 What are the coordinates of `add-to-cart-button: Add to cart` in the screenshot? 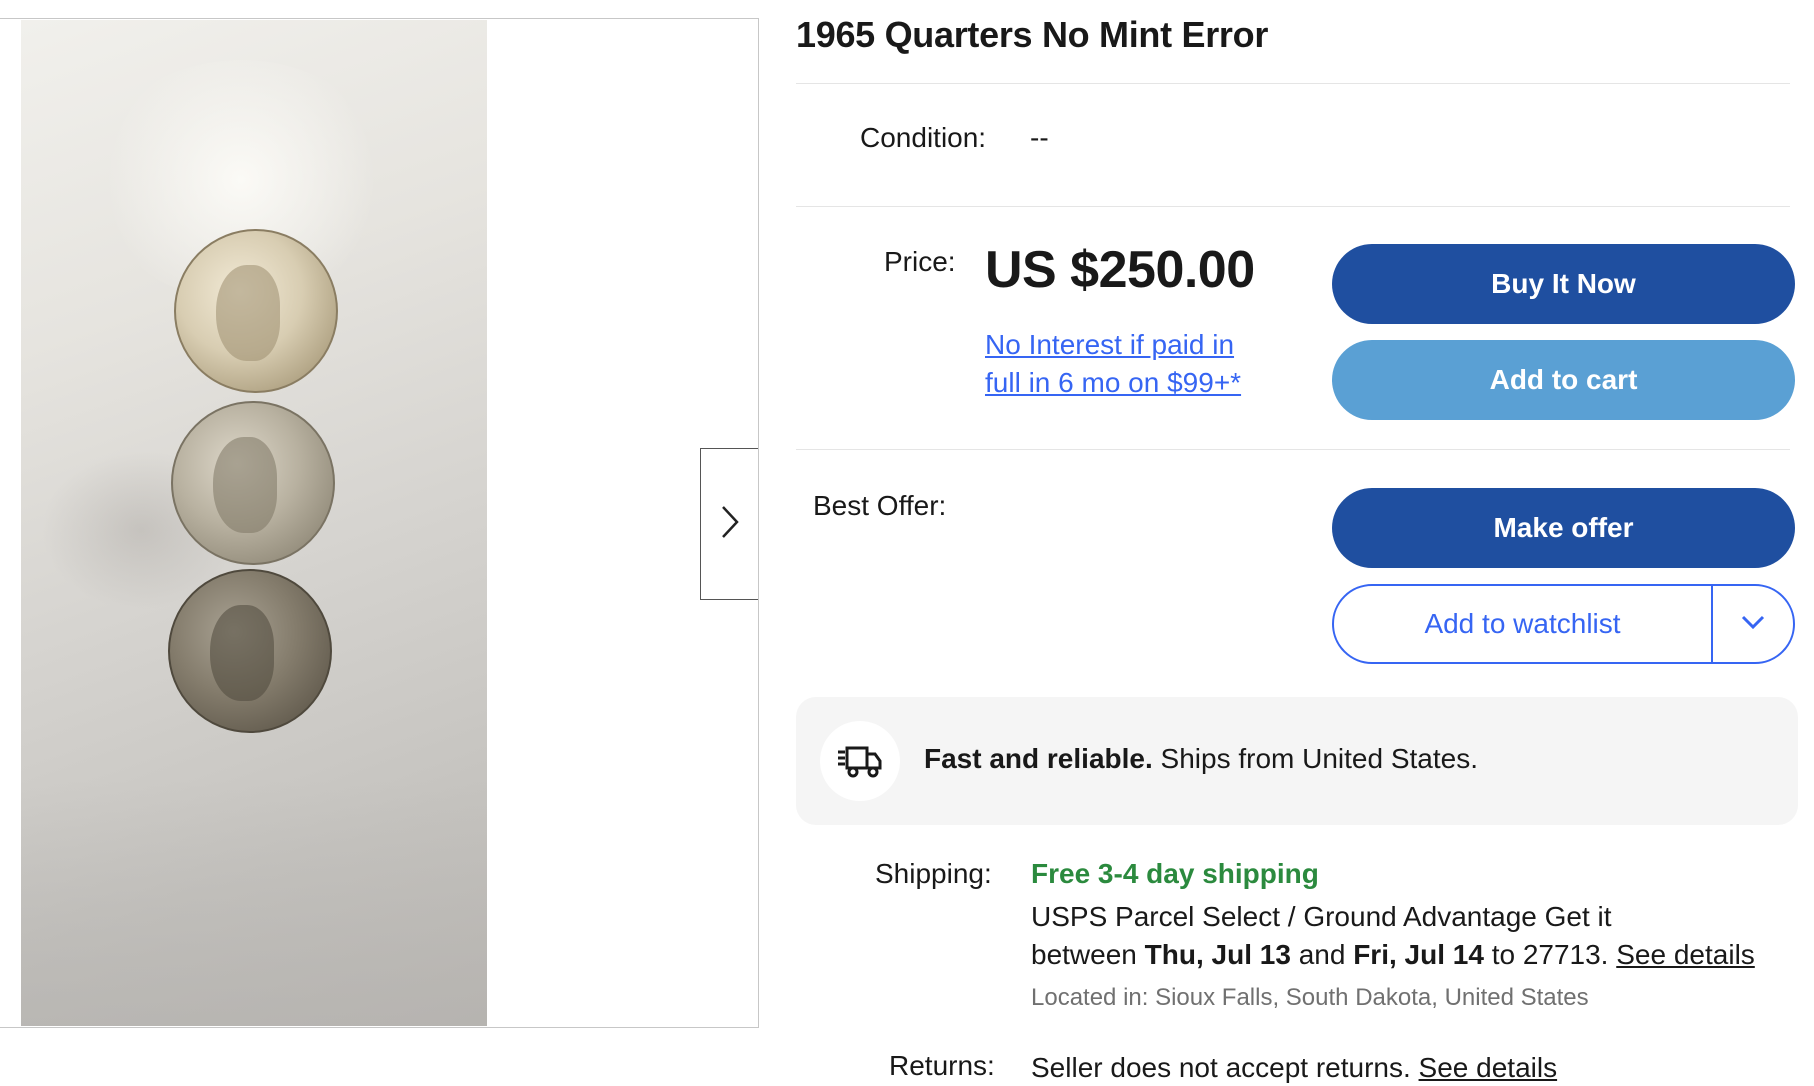 It's located at (1563, 380).